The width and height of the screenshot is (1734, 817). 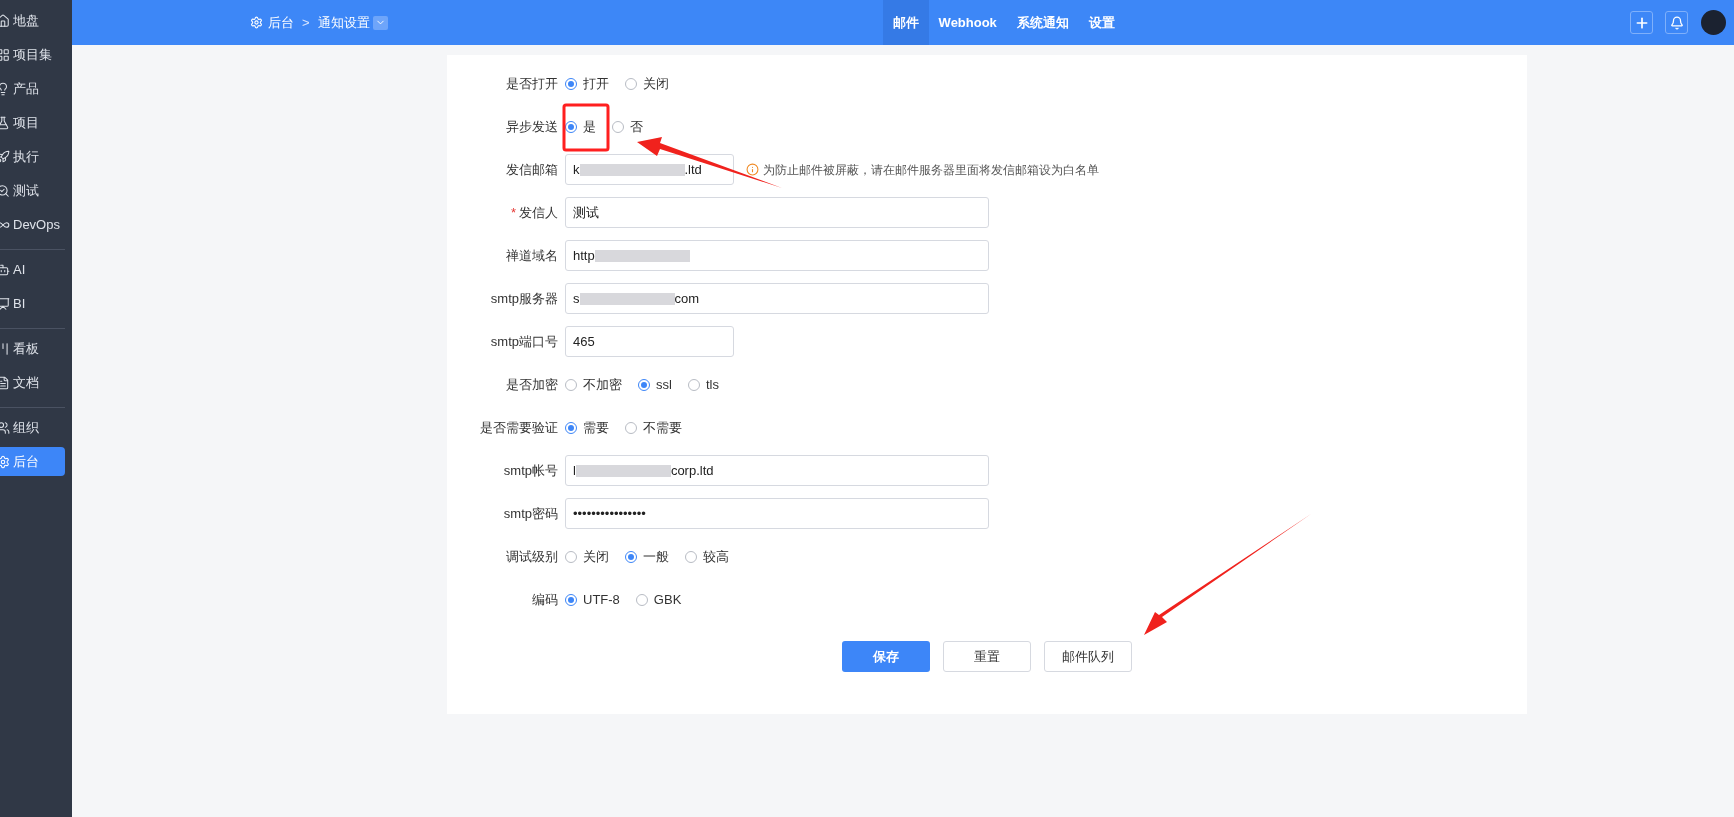 What do you see at coordinates (532, 556) in the screenshot?
I see `field-label: 调试级别` at bounding box center [532, 556].